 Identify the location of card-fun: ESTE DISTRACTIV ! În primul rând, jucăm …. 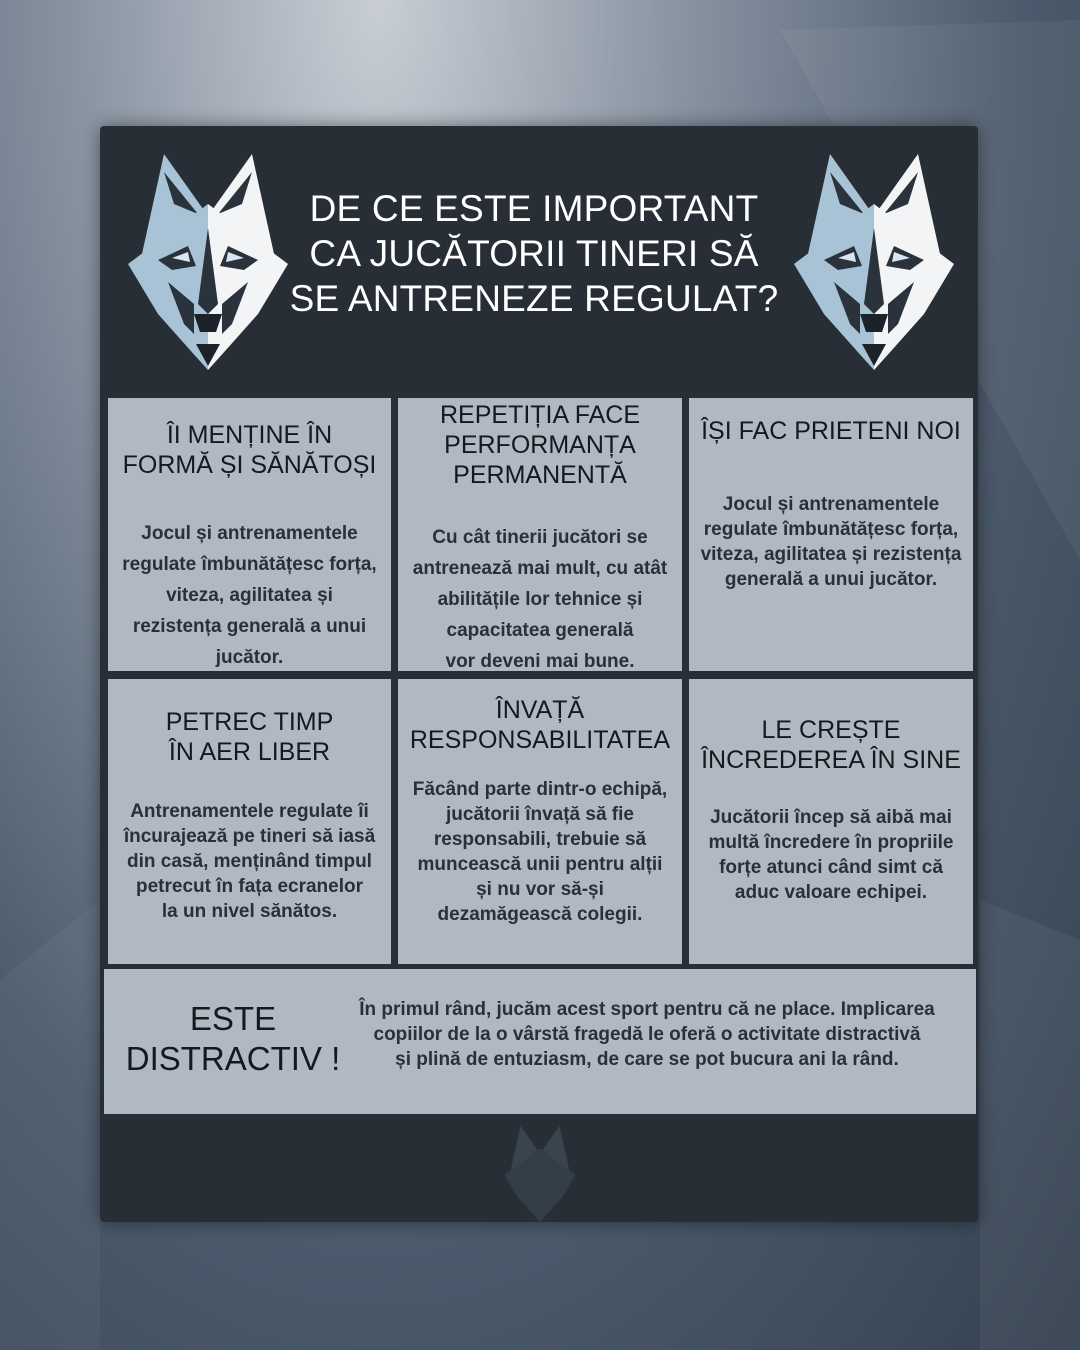
(540, 1041).